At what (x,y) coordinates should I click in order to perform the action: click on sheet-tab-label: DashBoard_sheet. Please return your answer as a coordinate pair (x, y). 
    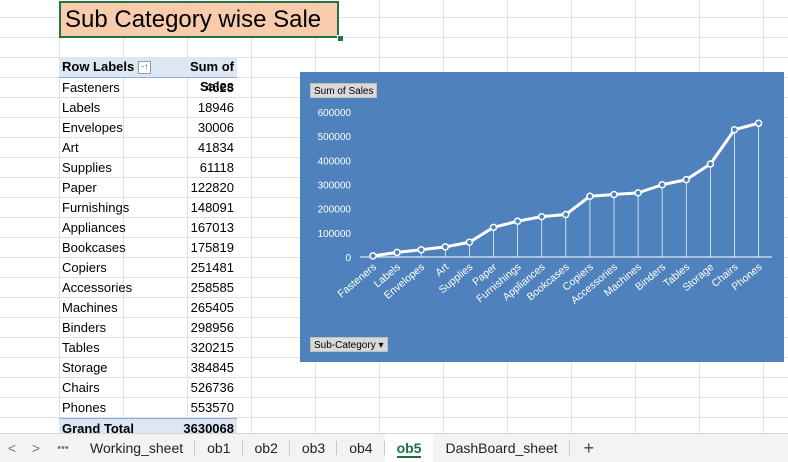
    Looking at the image, I should click on (501, 448).